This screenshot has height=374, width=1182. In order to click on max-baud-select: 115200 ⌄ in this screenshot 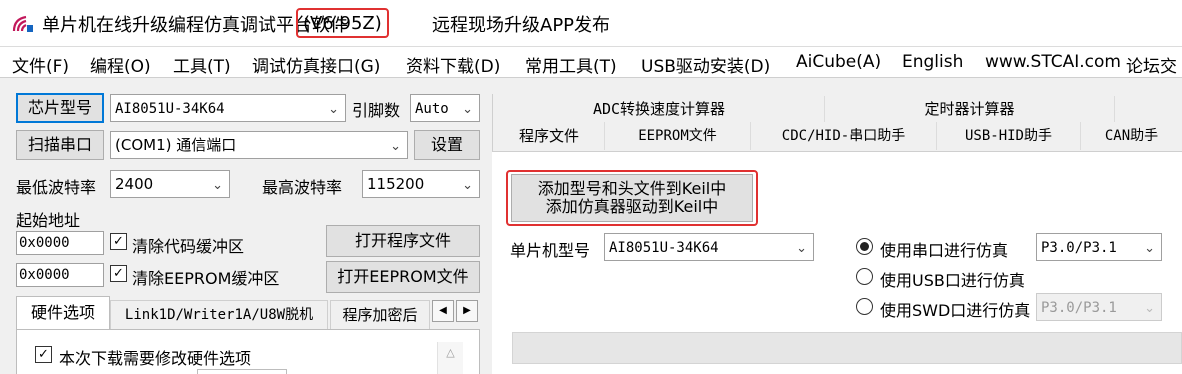, I will do `click(421, 184)`.